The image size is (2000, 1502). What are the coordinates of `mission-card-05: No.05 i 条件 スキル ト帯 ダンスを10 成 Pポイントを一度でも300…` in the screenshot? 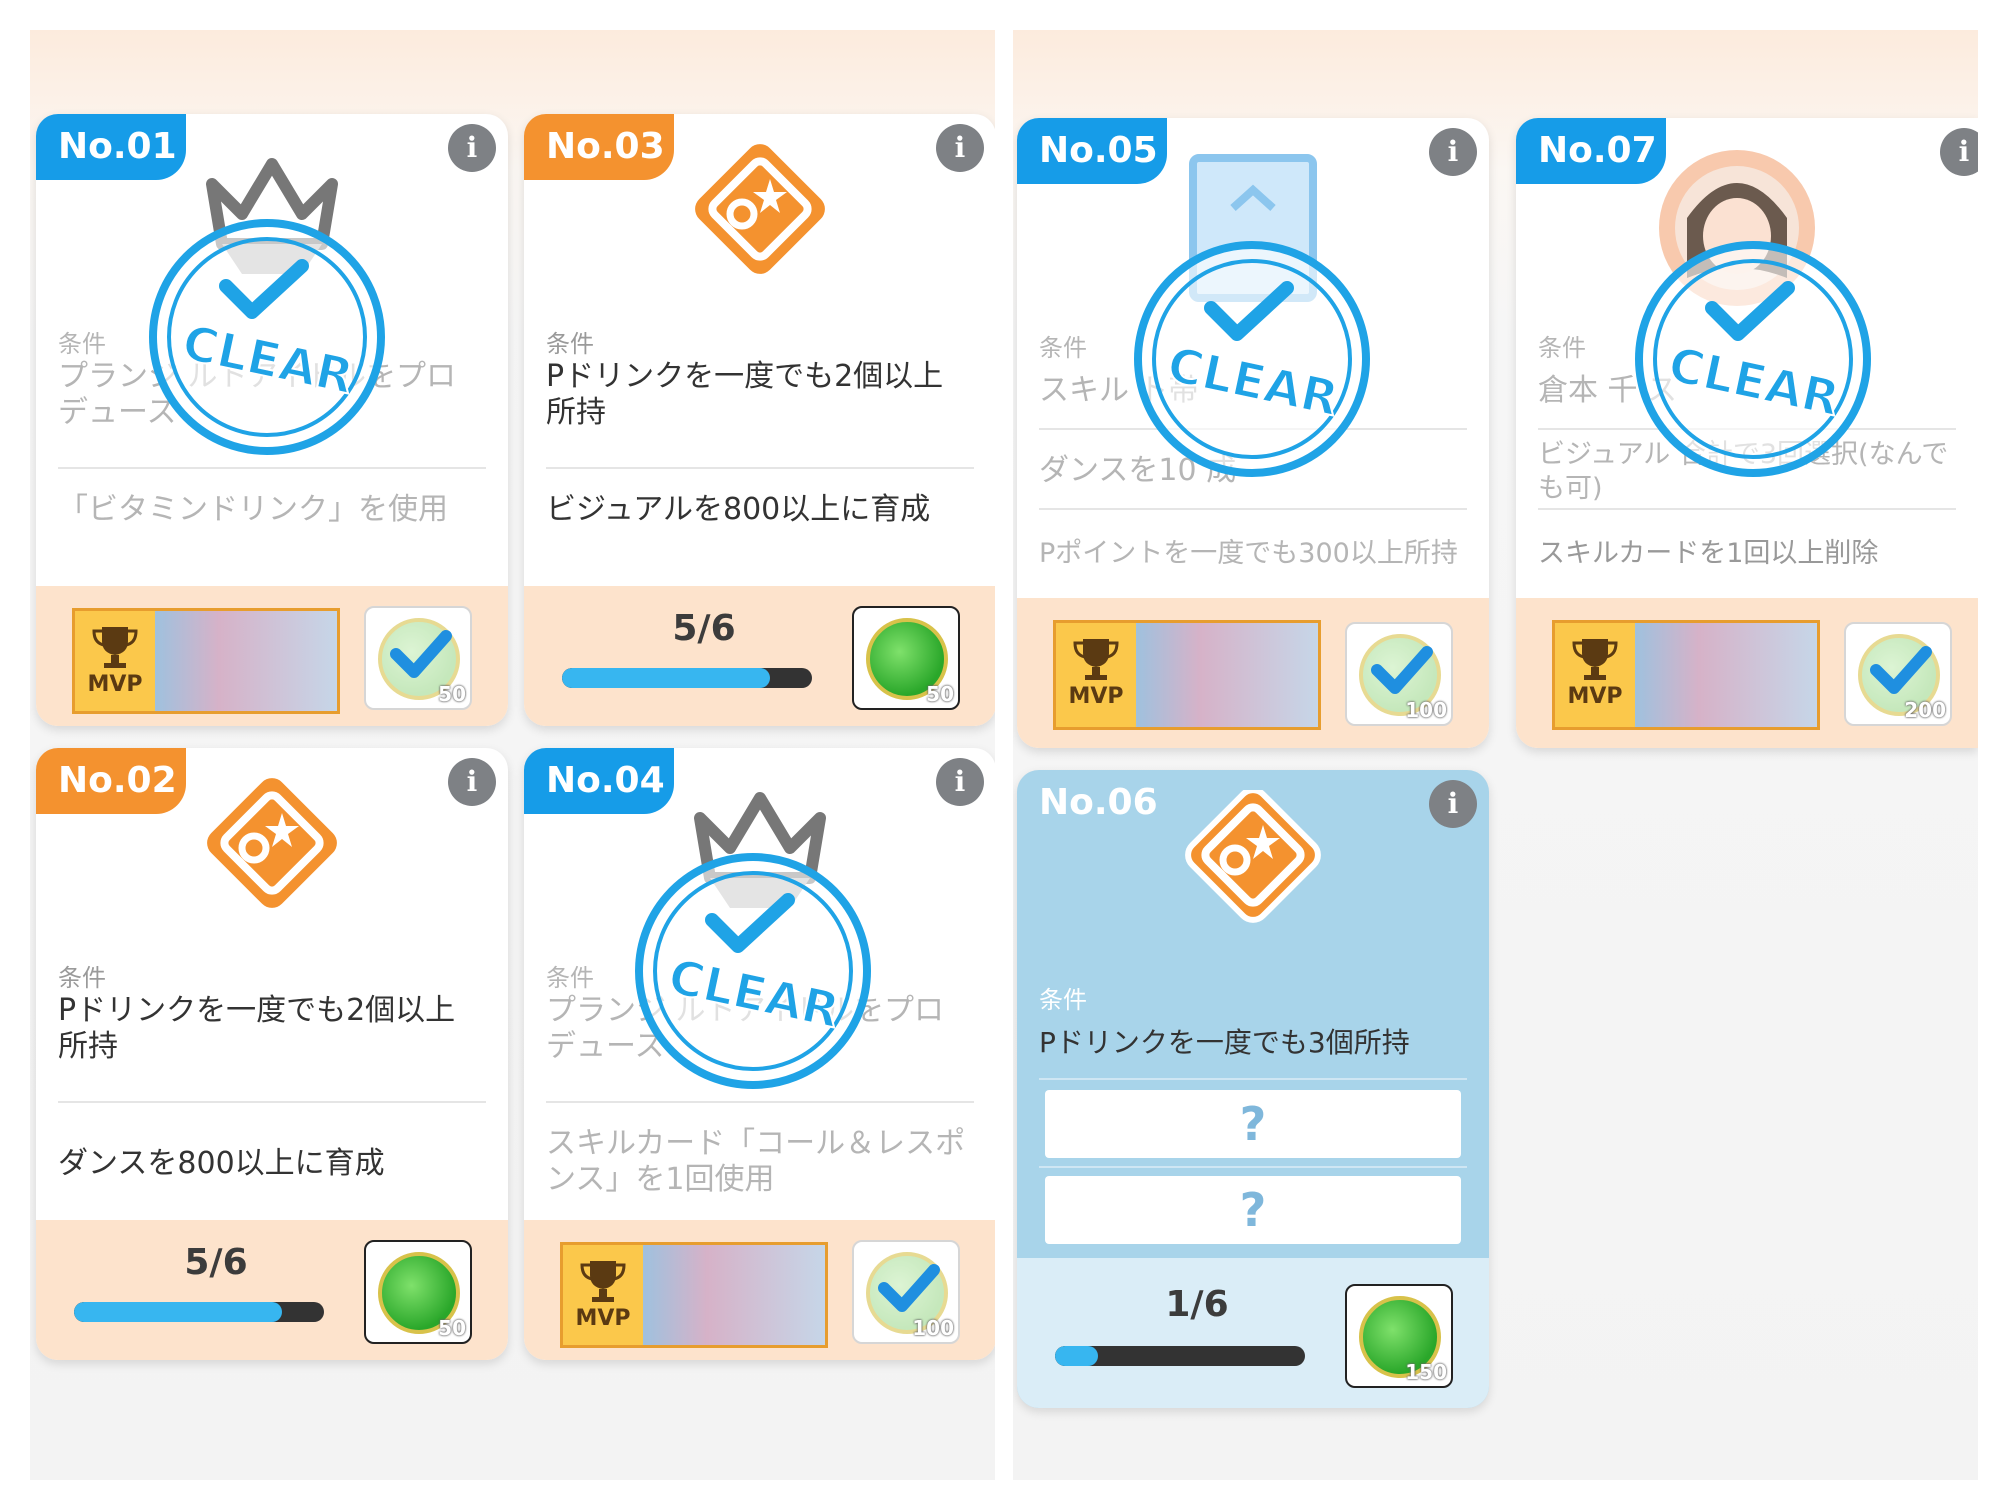 It's located at (1253, 433).